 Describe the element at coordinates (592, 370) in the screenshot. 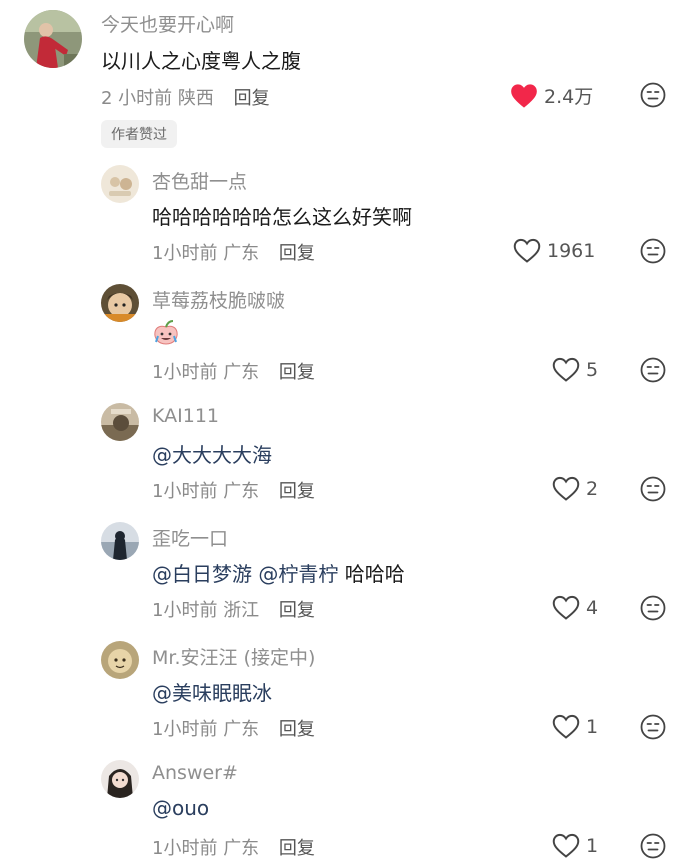

I see `like-count: 5` at that location.